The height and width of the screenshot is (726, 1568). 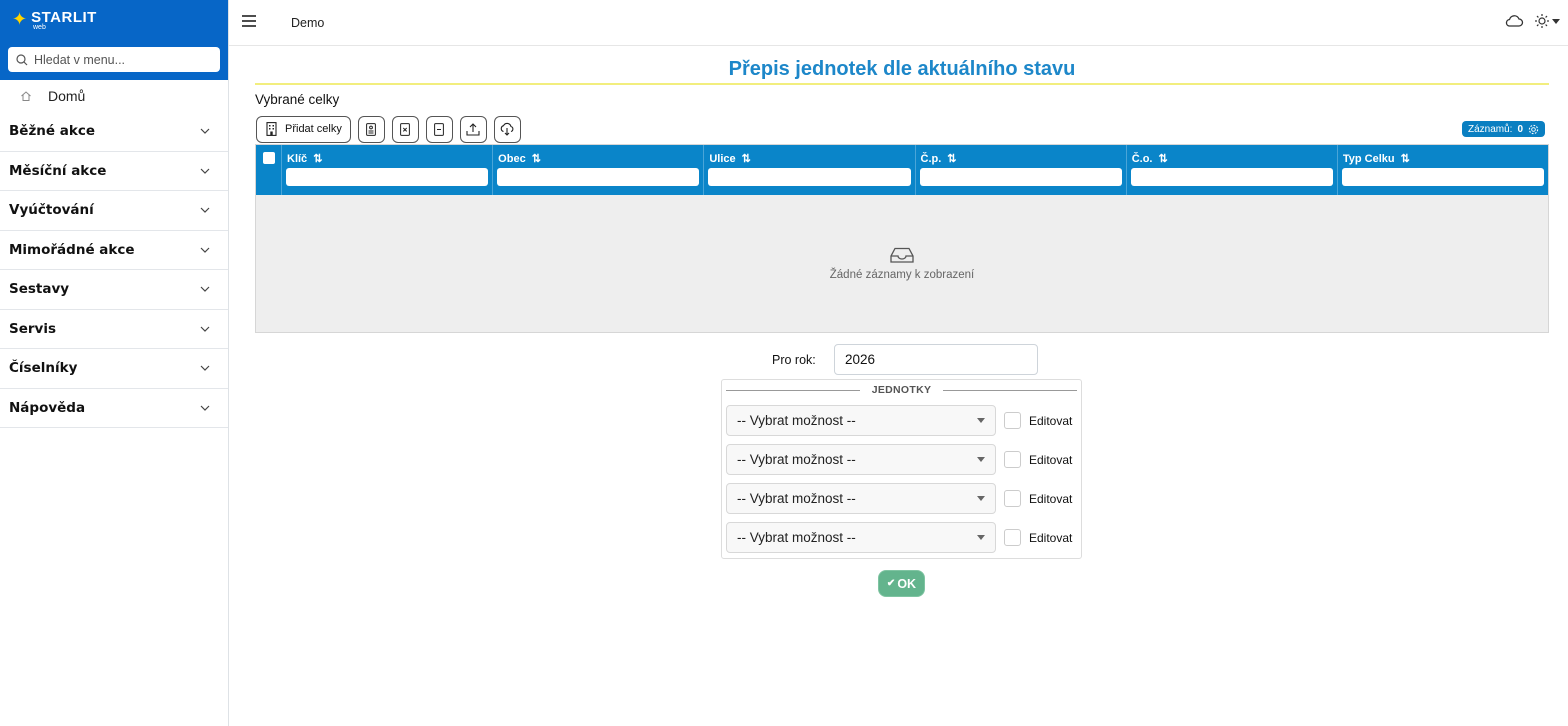 What do you see at coordinates (114, 290) in the screenshot?
I see `sidebar-item-sestavy: Sestavy` at bounding box center [114, 290].